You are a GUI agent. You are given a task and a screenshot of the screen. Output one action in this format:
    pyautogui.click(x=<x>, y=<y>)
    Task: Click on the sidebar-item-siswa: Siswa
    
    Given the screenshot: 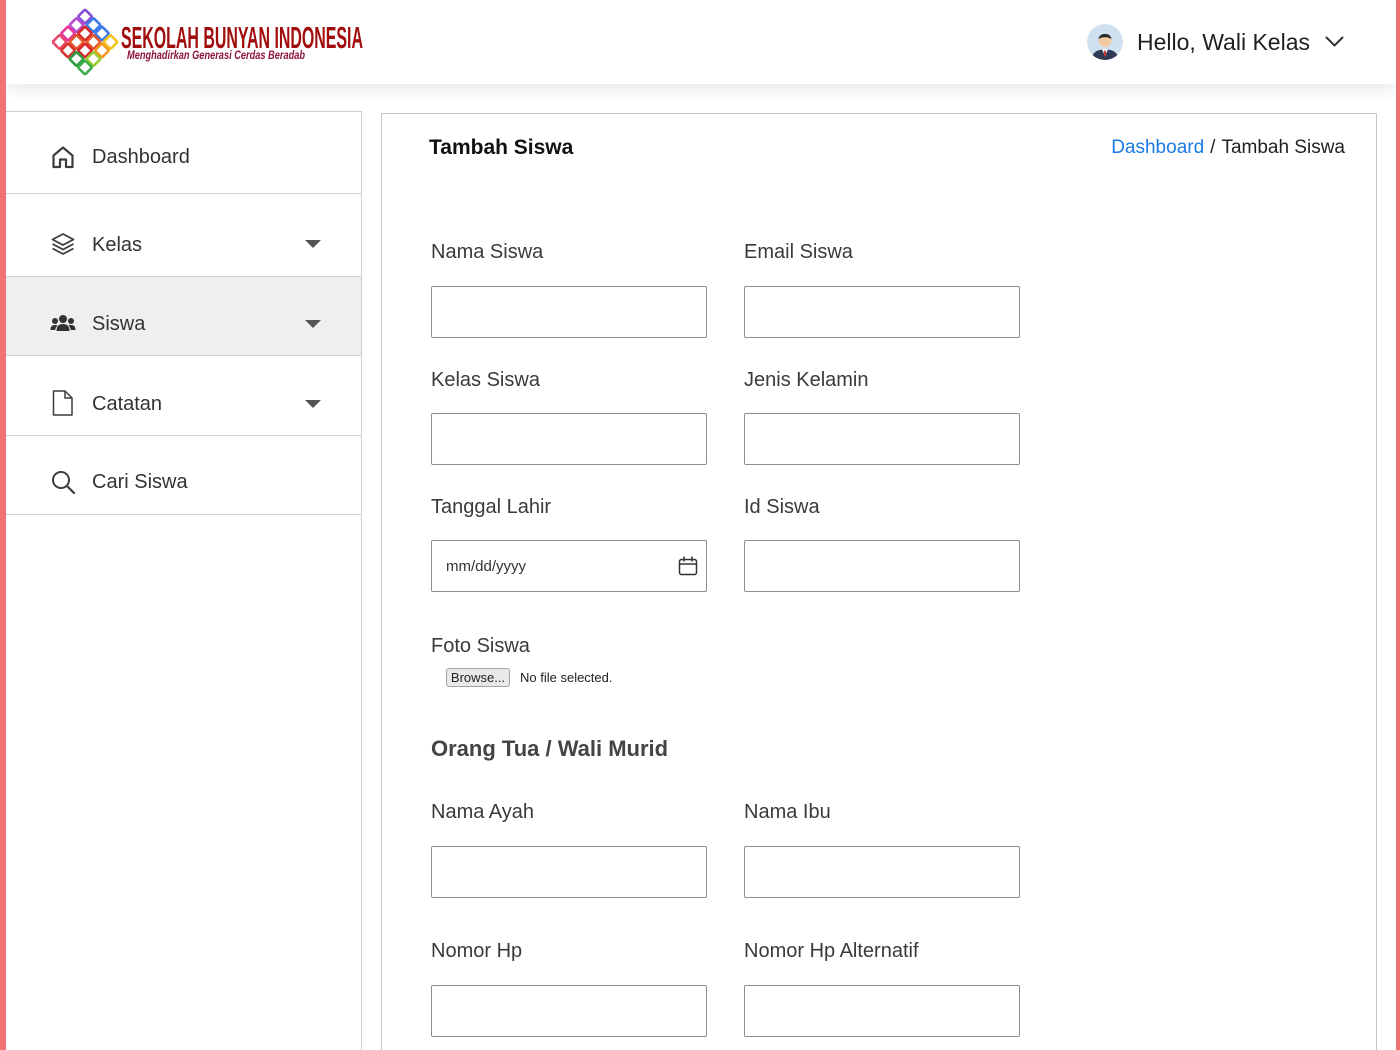 What is the action you would take?
    pyautogui.click(x=183, y=316)
    